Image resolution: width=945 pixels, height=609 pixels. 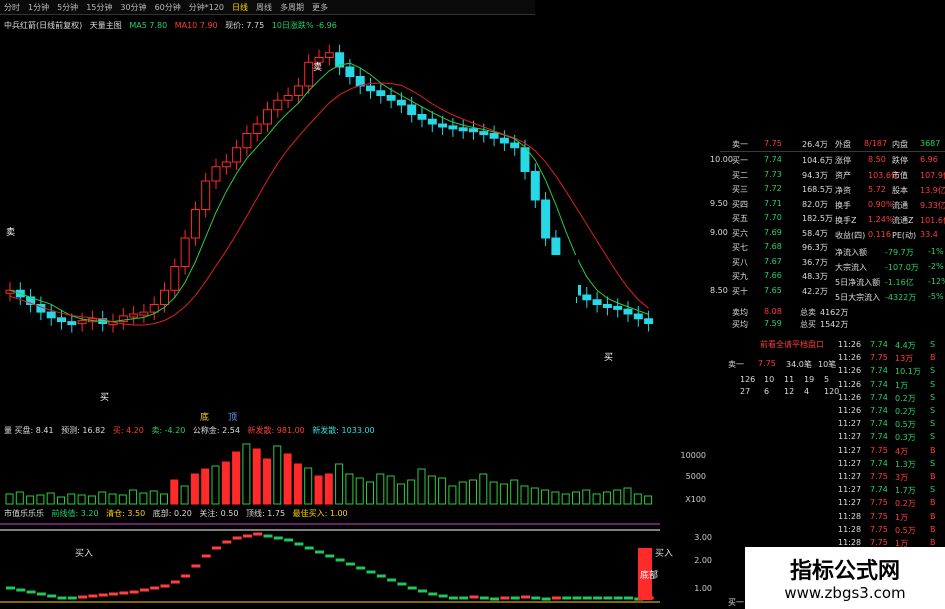 What do you see at coordinates (608, 357) in the screenshot?
I see `buy-label: 买` at bounding box center [608, 357].